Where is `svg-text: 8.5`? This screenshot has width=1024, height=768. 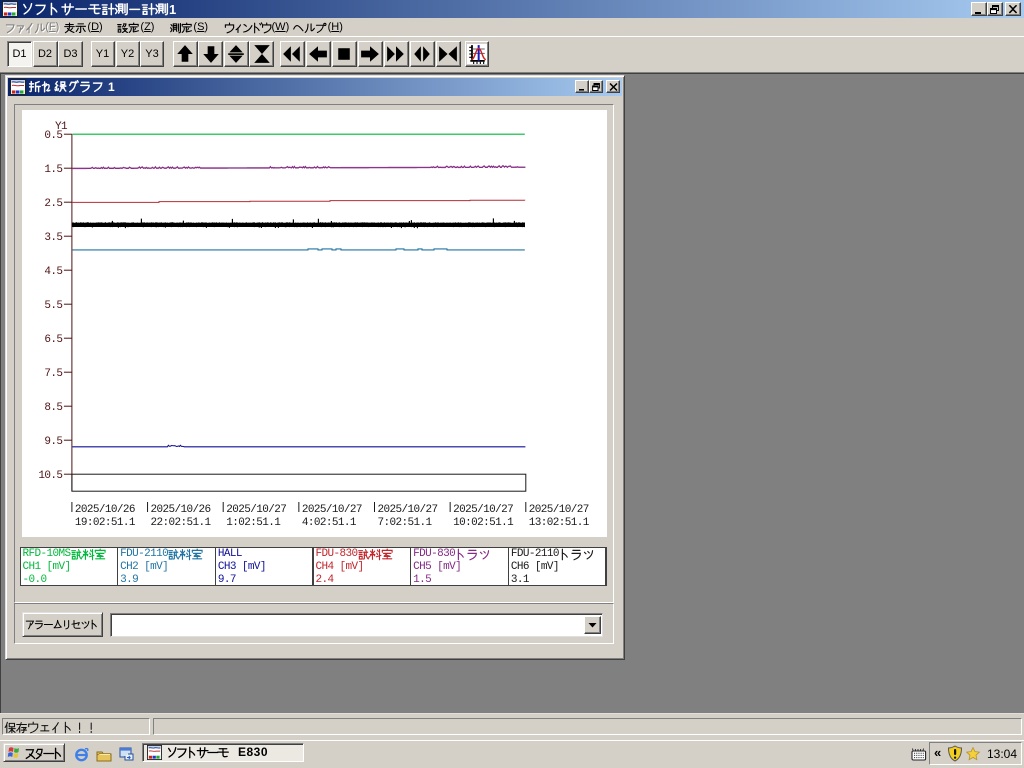
svg-text: 8.5 is located at coordinates (53, 408).